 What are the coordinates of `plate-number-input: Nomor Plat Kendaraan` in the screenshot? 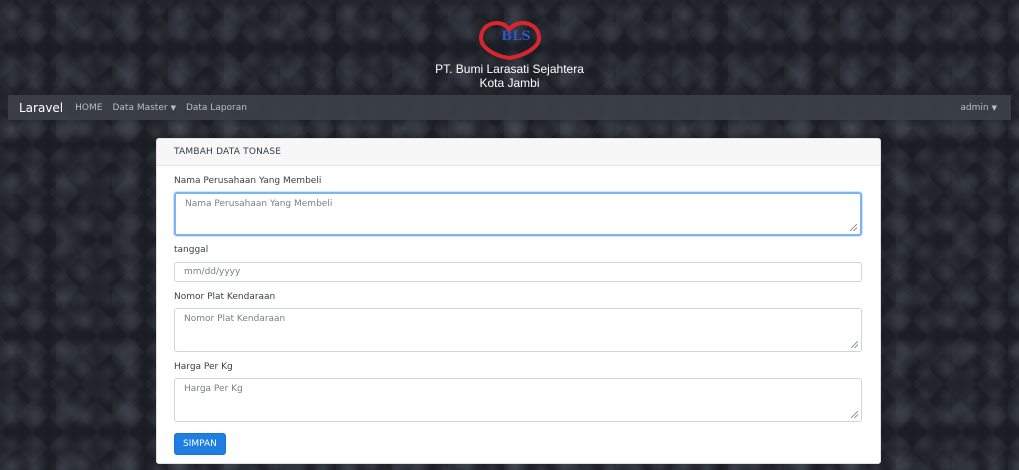 It's located at (518, 330).